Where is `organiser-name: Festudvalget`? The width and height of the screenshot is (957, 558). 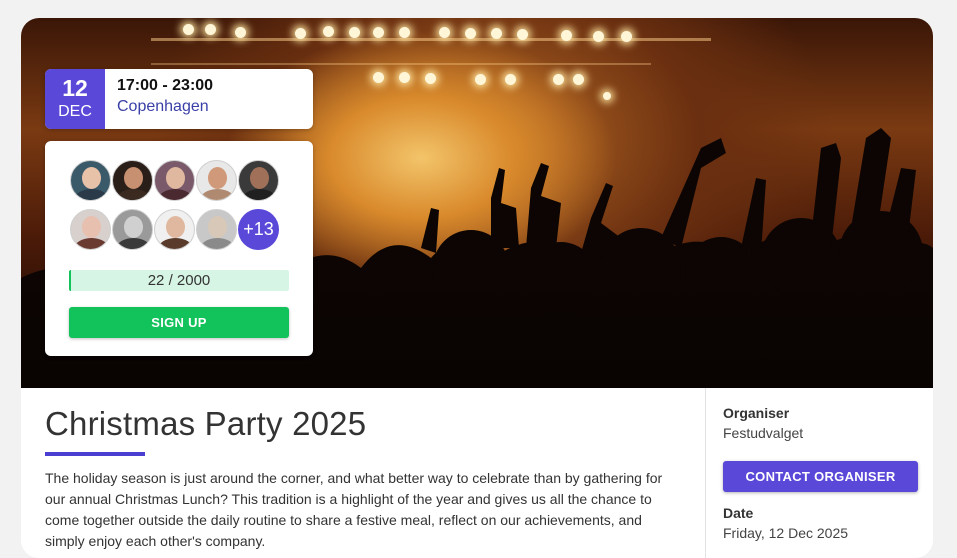
organiser-name: Festudvalget is located at coordinates (763, 433).